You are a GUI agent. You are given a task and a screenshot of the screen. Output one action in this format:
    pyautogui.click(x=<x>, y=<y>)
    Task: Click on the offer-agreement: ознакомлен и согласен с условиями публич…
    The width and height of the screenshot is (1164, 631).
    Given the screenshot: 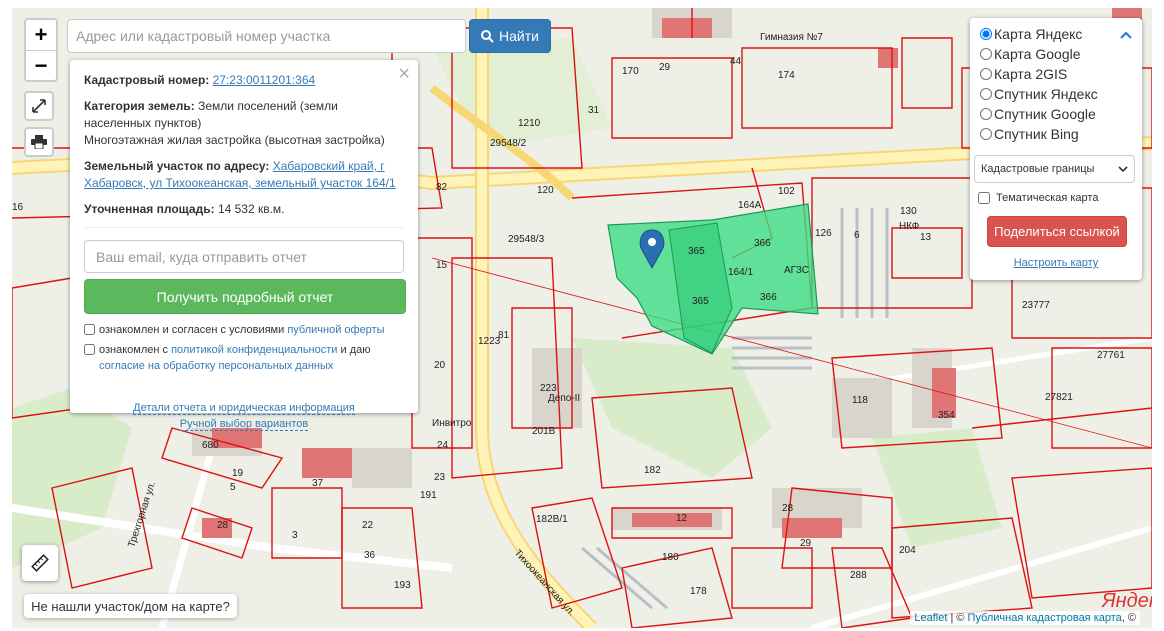 What is the action you would take?
    pyautogui.click(x=244, y=330)
    